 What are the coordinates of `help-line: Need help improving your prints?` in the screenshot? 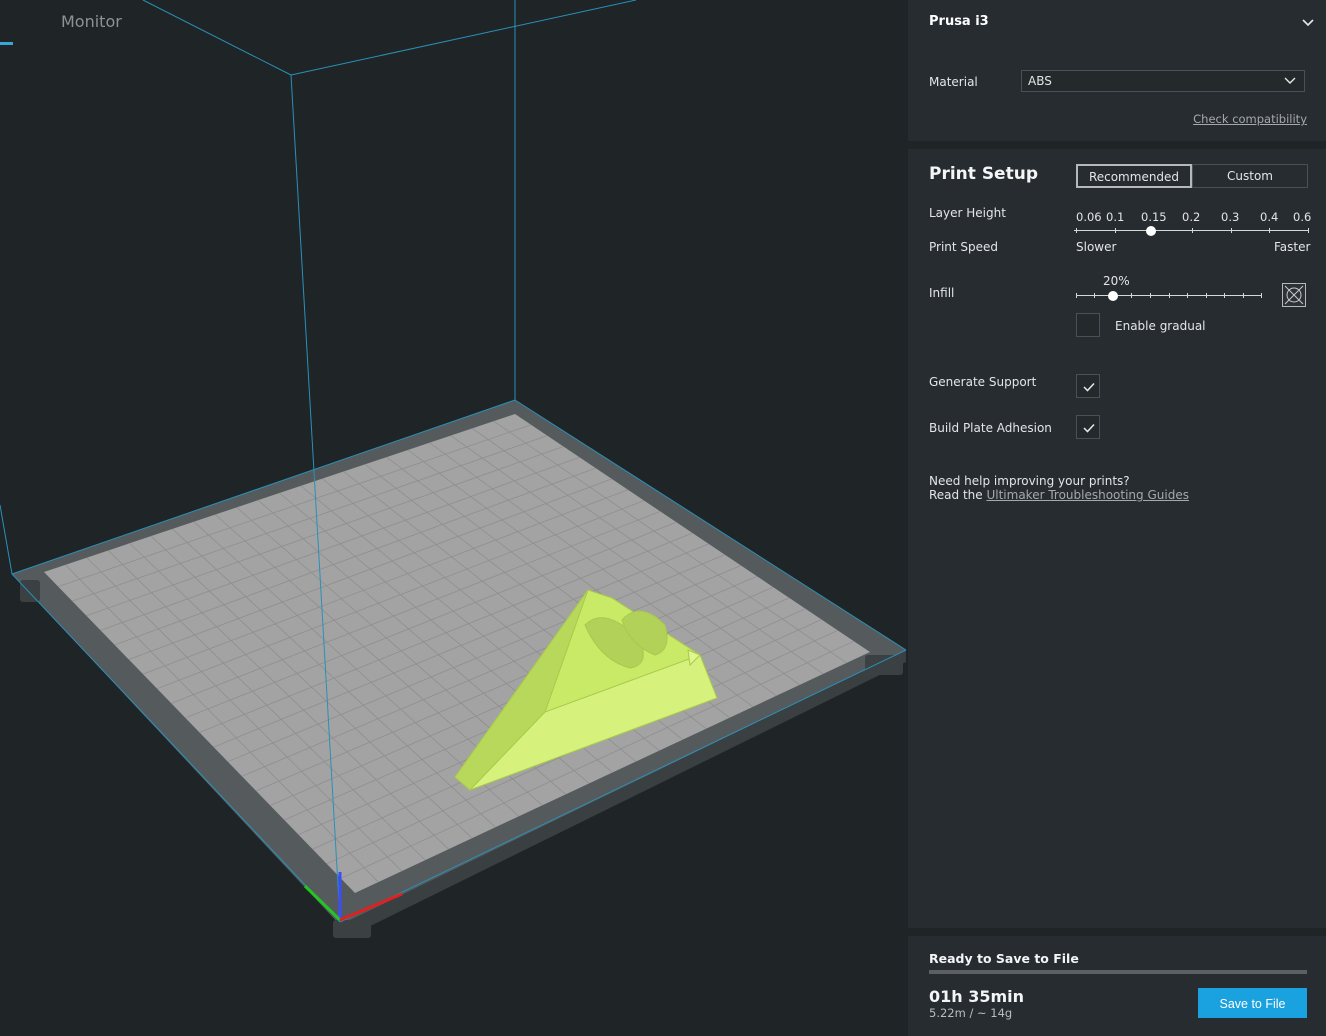 It's located at (1029, 481).